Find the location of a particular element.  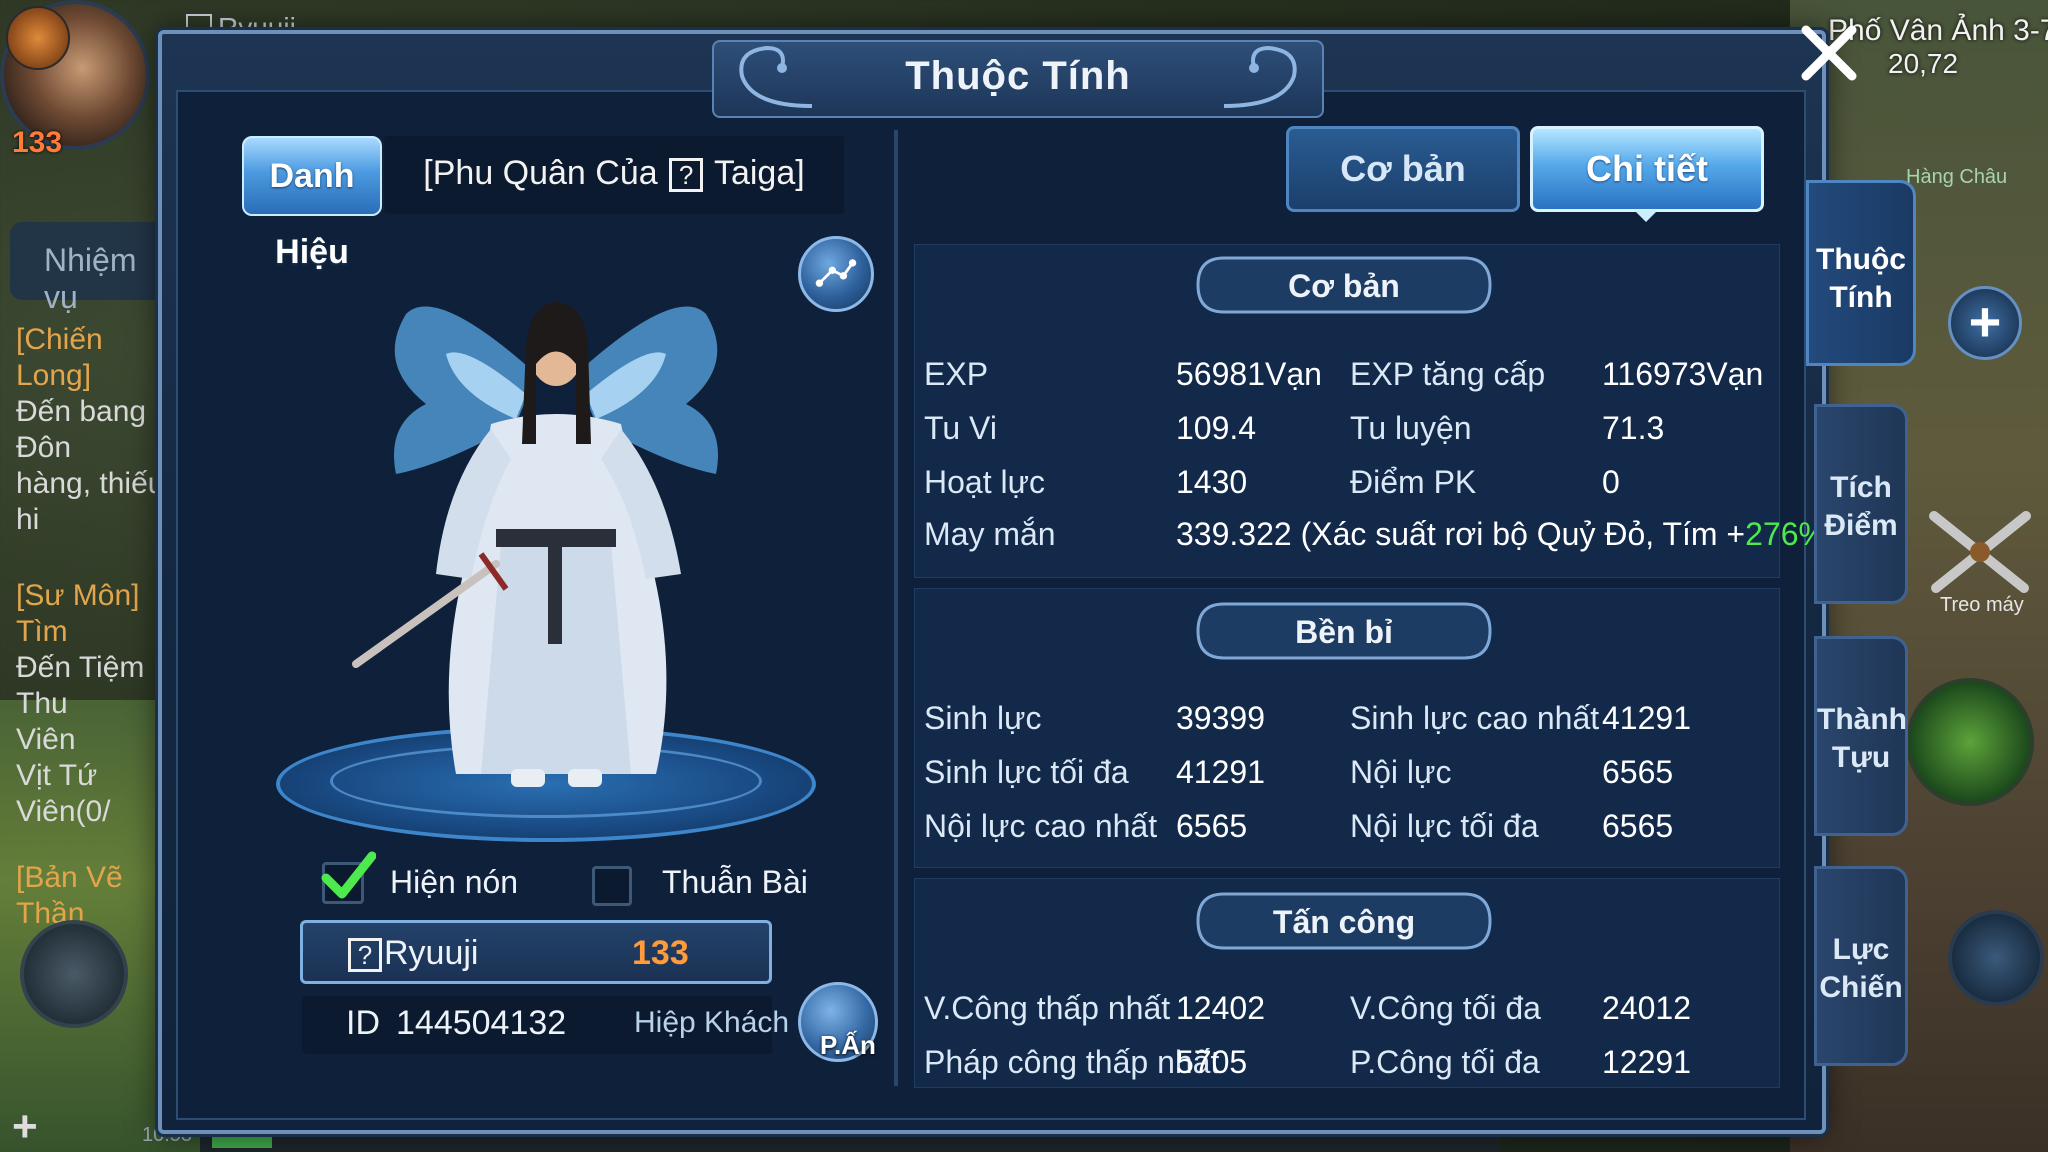

section-basic-title: Cơ bản is located at coordinates (1344, 286).